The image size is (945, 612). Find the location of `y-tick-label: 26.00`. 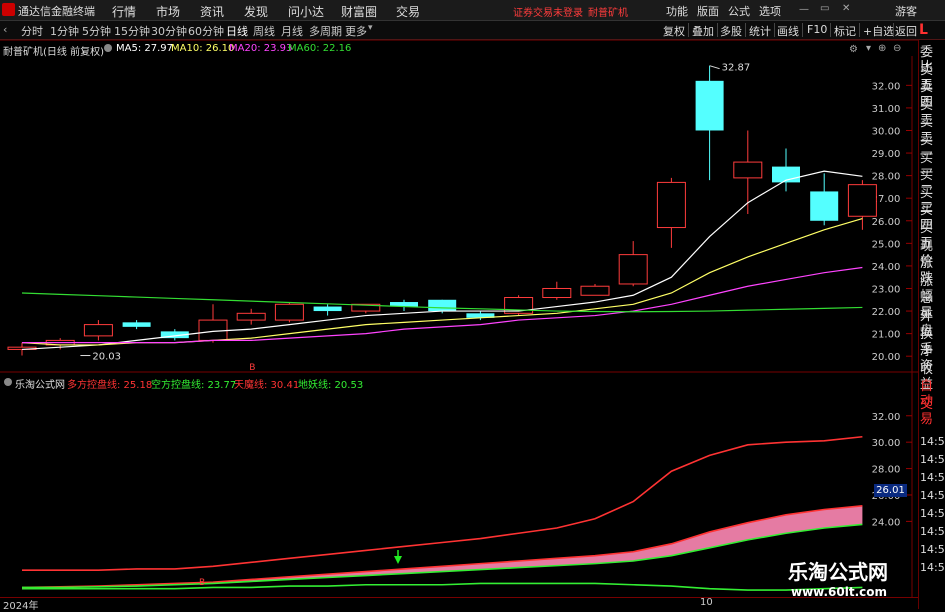

y-tick-label: 26.00 is located at coordinates (886, 222).